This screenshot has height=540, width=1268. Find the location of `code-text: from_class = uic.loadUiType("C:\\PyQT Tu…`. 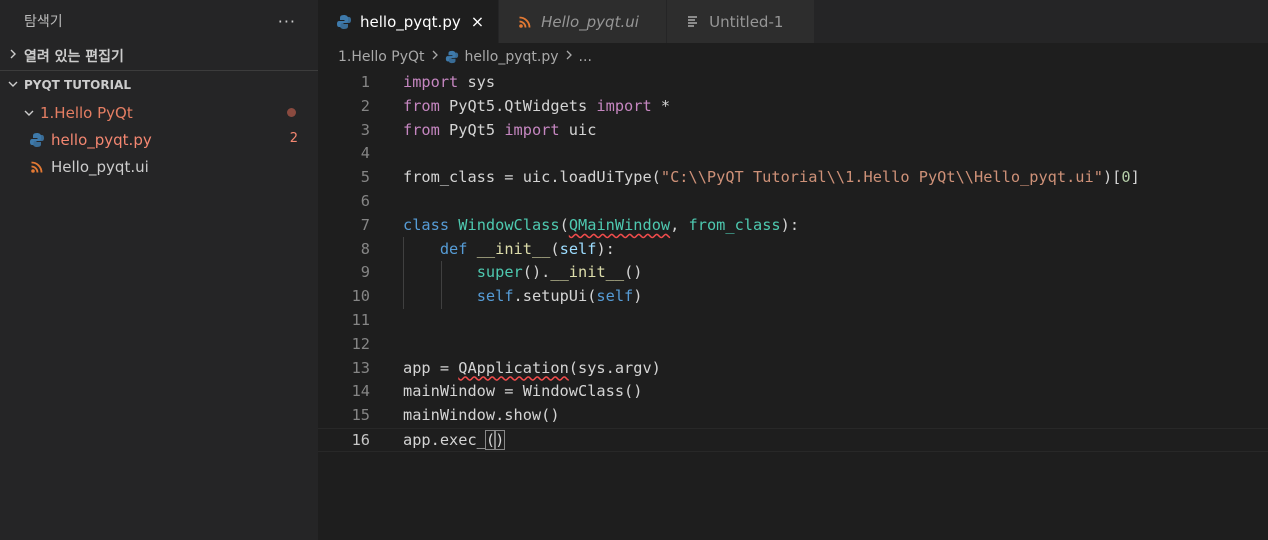

code-text: from_class = uic.loadUiType("C:\\PyQT Tu… is located at coordinates (771, 177).